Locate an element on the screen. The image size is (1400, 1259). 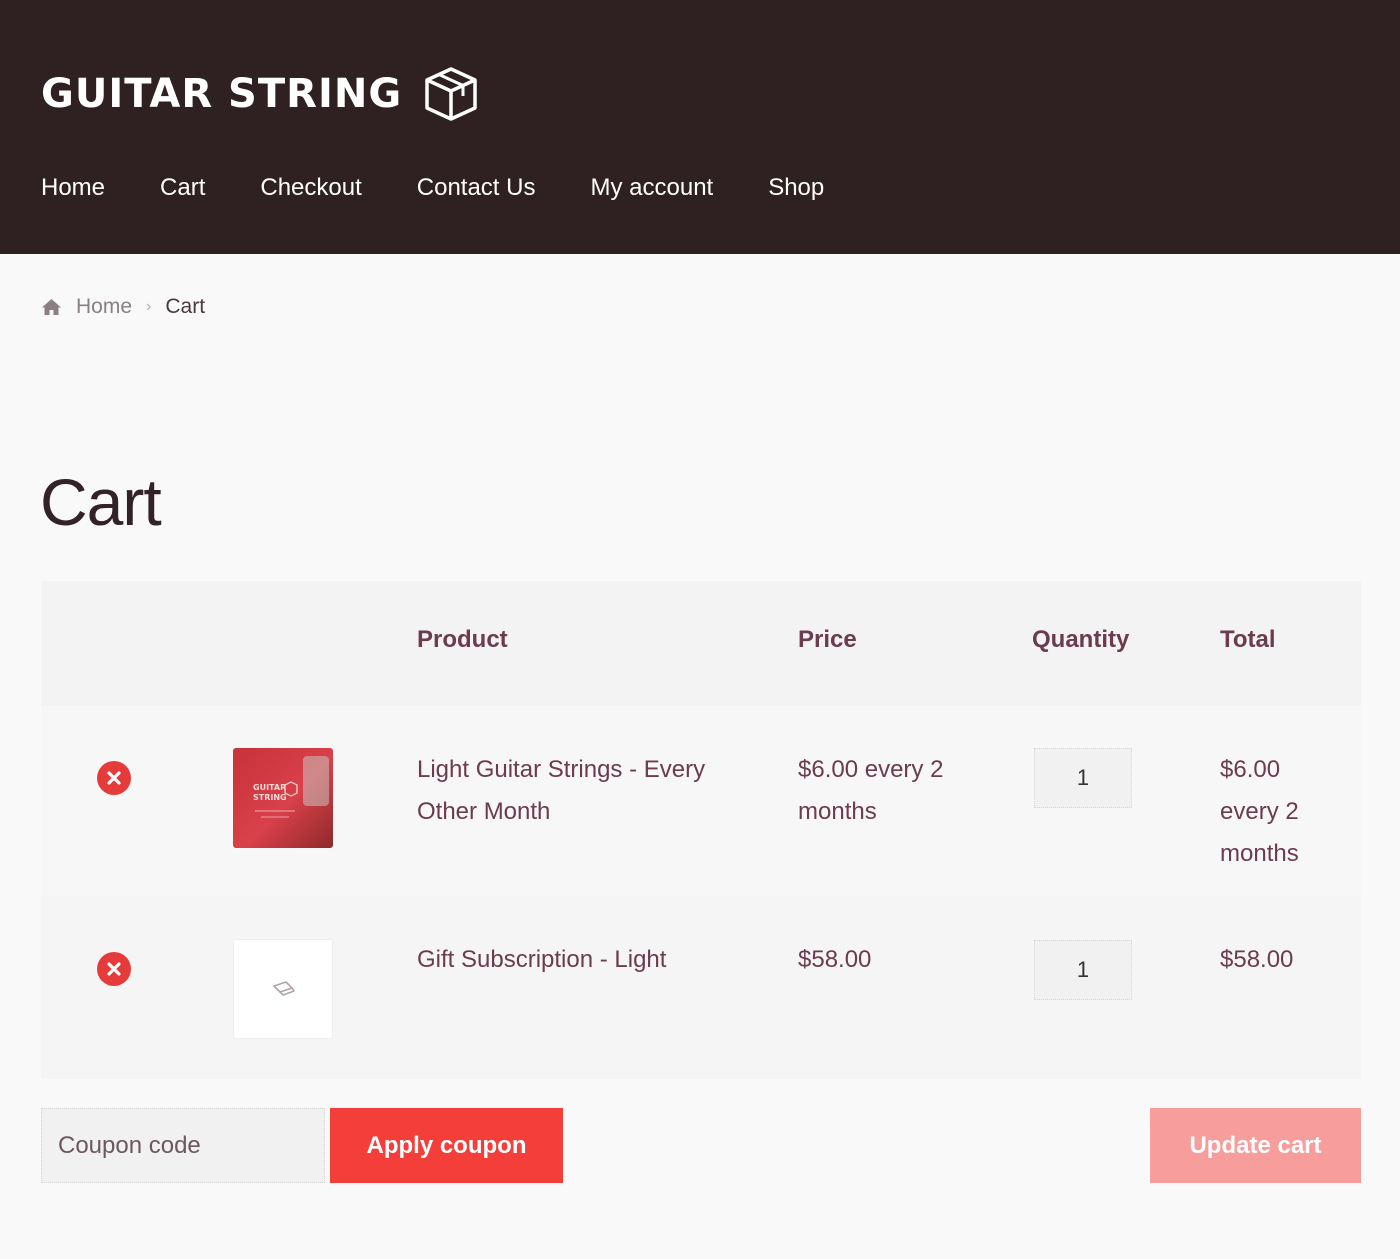
price-line: $6.00 every 2 is located at coordinates (871, 769).